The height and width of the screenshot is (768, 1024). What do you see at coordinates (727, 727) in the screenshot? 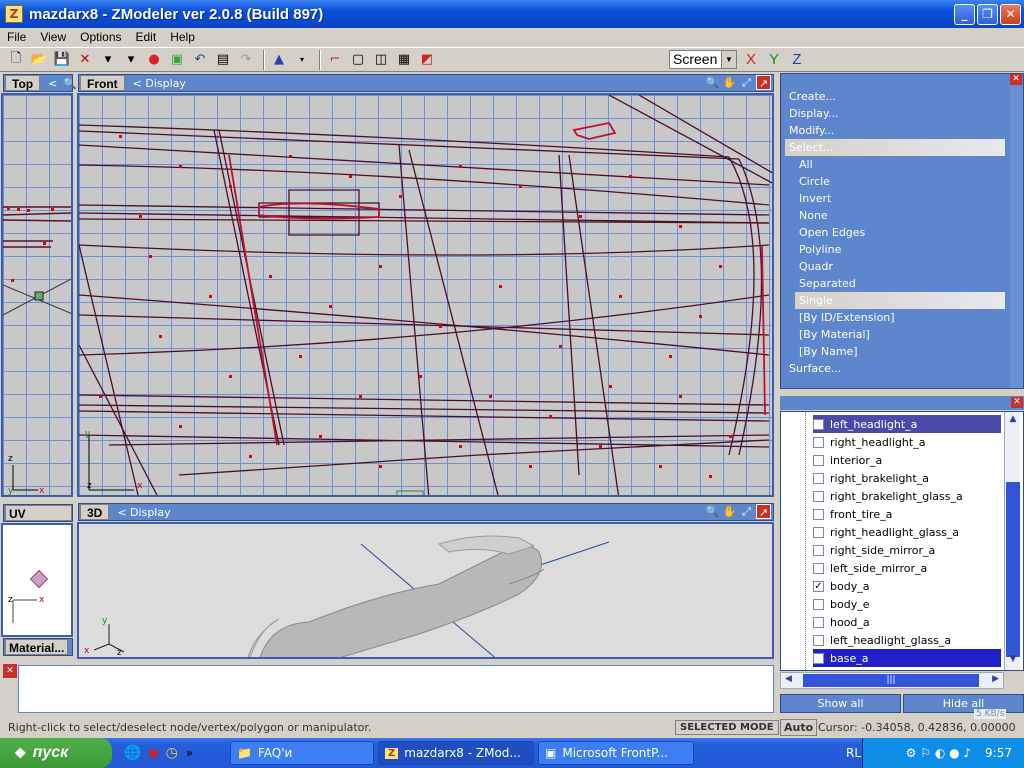
I see `selected-mode-indicator: SELECTED MODE` at bounding box center [727, 727].